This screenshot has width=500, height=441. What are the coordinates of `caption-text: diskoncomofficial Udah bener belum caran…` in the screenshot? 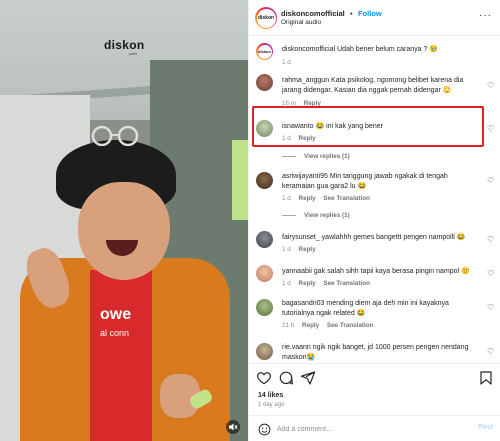 It's located at (360, 49).